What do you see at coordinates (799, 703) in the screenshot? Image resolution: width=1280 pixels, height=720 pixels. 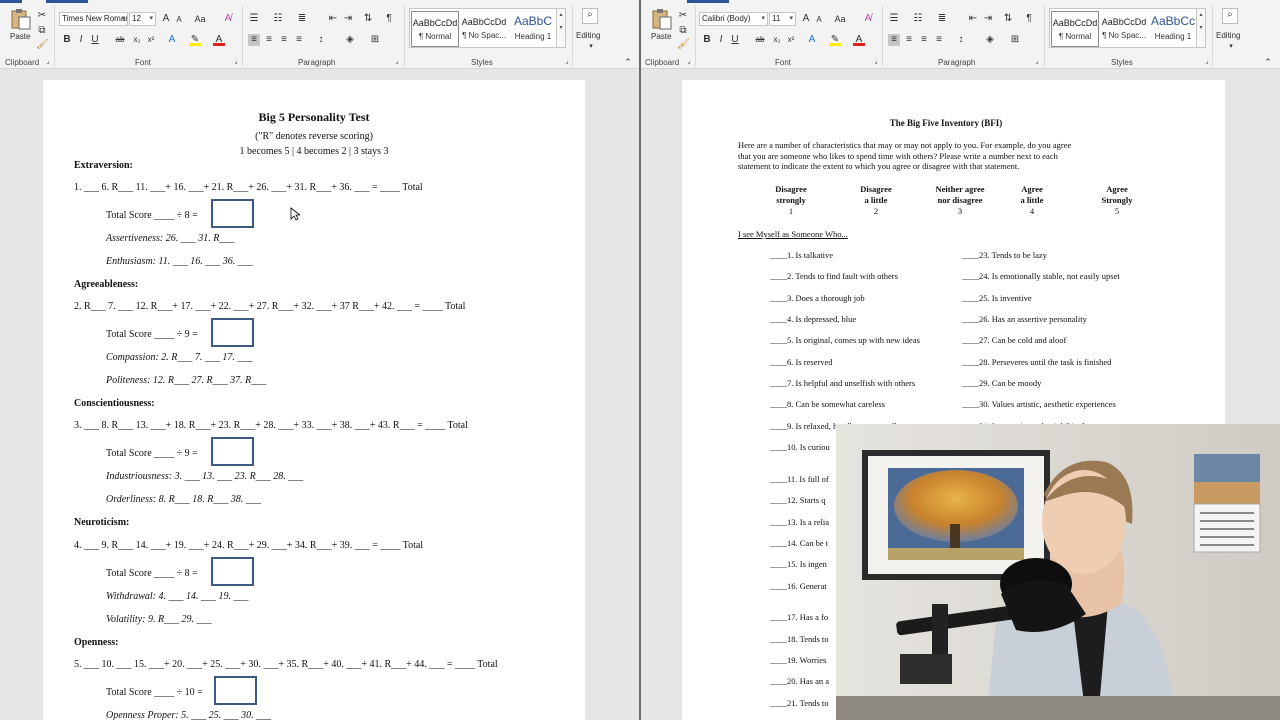 I see `inventory-item: ____21. Tends to` at bounding box center [799, 703].